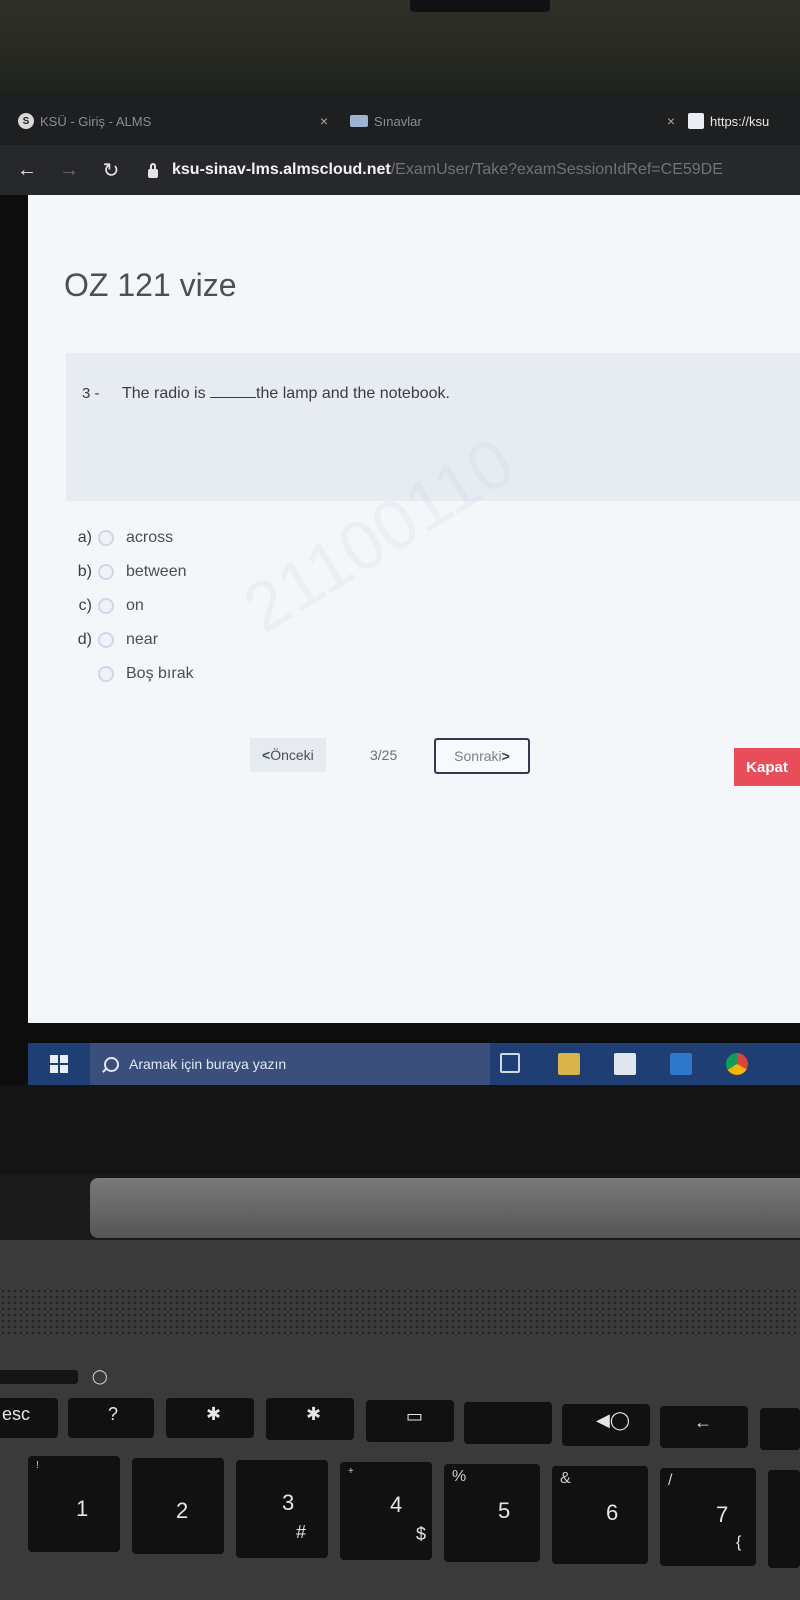 The height and width of the screenshot is (1600, 800). What do you see at coordinates (445, 1208) in the screenshot?
I see `hinge-bar` at bounding box center [445, 1208].